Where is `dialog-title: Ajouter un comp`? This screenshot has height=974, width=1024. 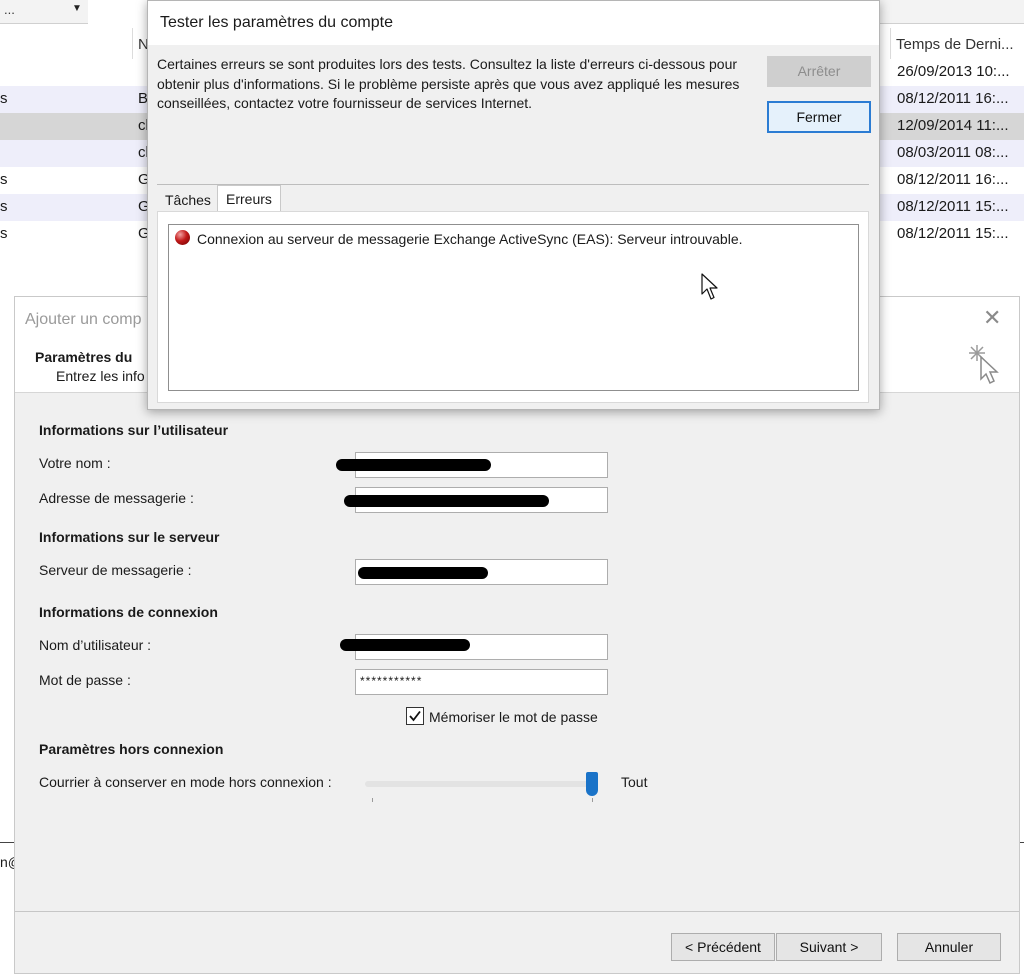 dialog-title: Ajouter un comp is located at coordinates (83, 319).